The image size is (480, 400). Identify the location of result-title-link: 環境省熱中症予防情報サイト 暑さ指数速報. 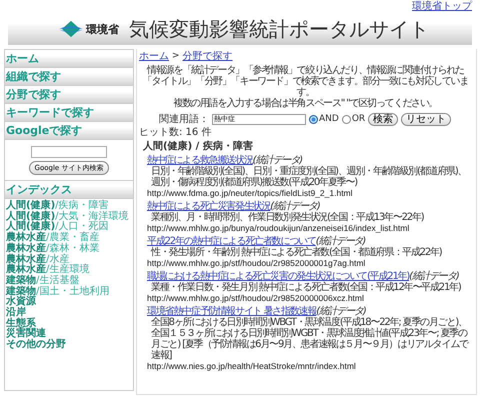
(231, 311).